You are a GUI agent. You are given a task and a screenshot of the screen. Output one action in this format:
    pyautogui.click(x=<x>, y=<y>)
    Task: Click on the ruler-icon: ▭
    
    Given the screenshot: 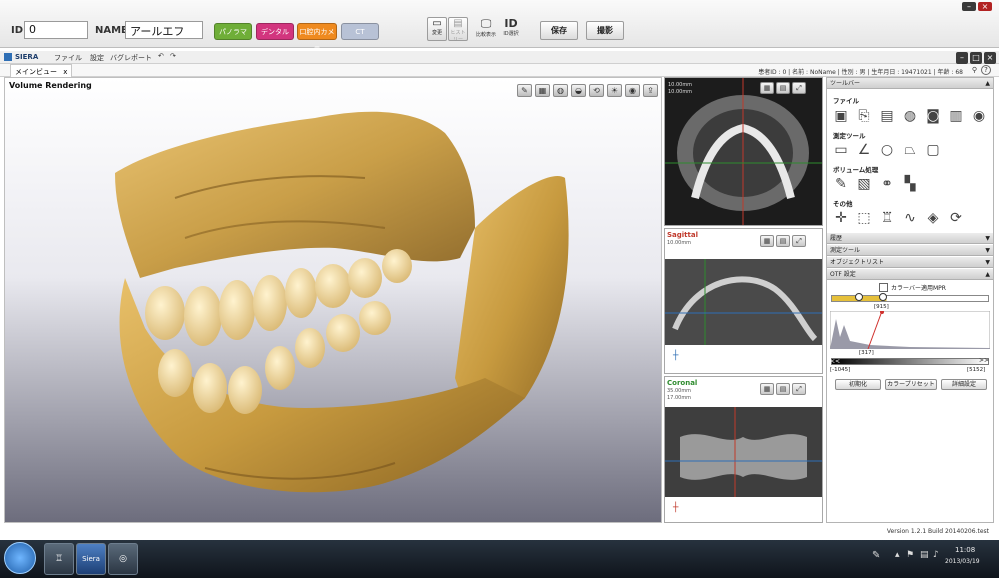 What is the action you would take?
    pyautogui.click(x=841, y=150)
    